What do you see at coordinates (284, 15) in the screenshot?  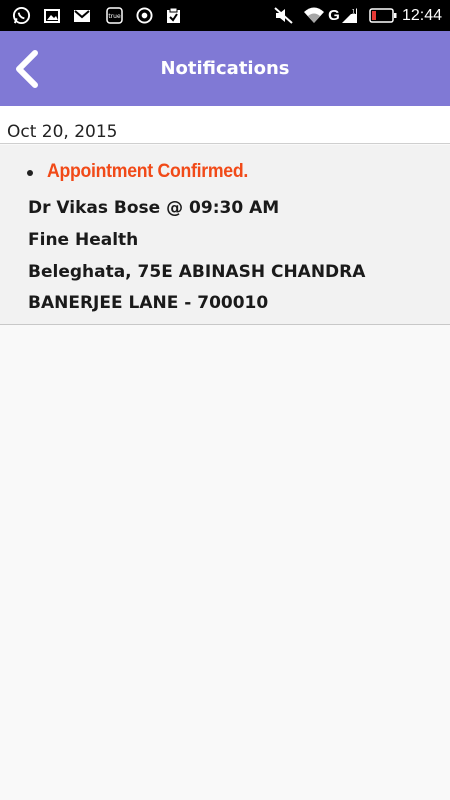 I see `mute-icon` at bounding box center [284, 15].